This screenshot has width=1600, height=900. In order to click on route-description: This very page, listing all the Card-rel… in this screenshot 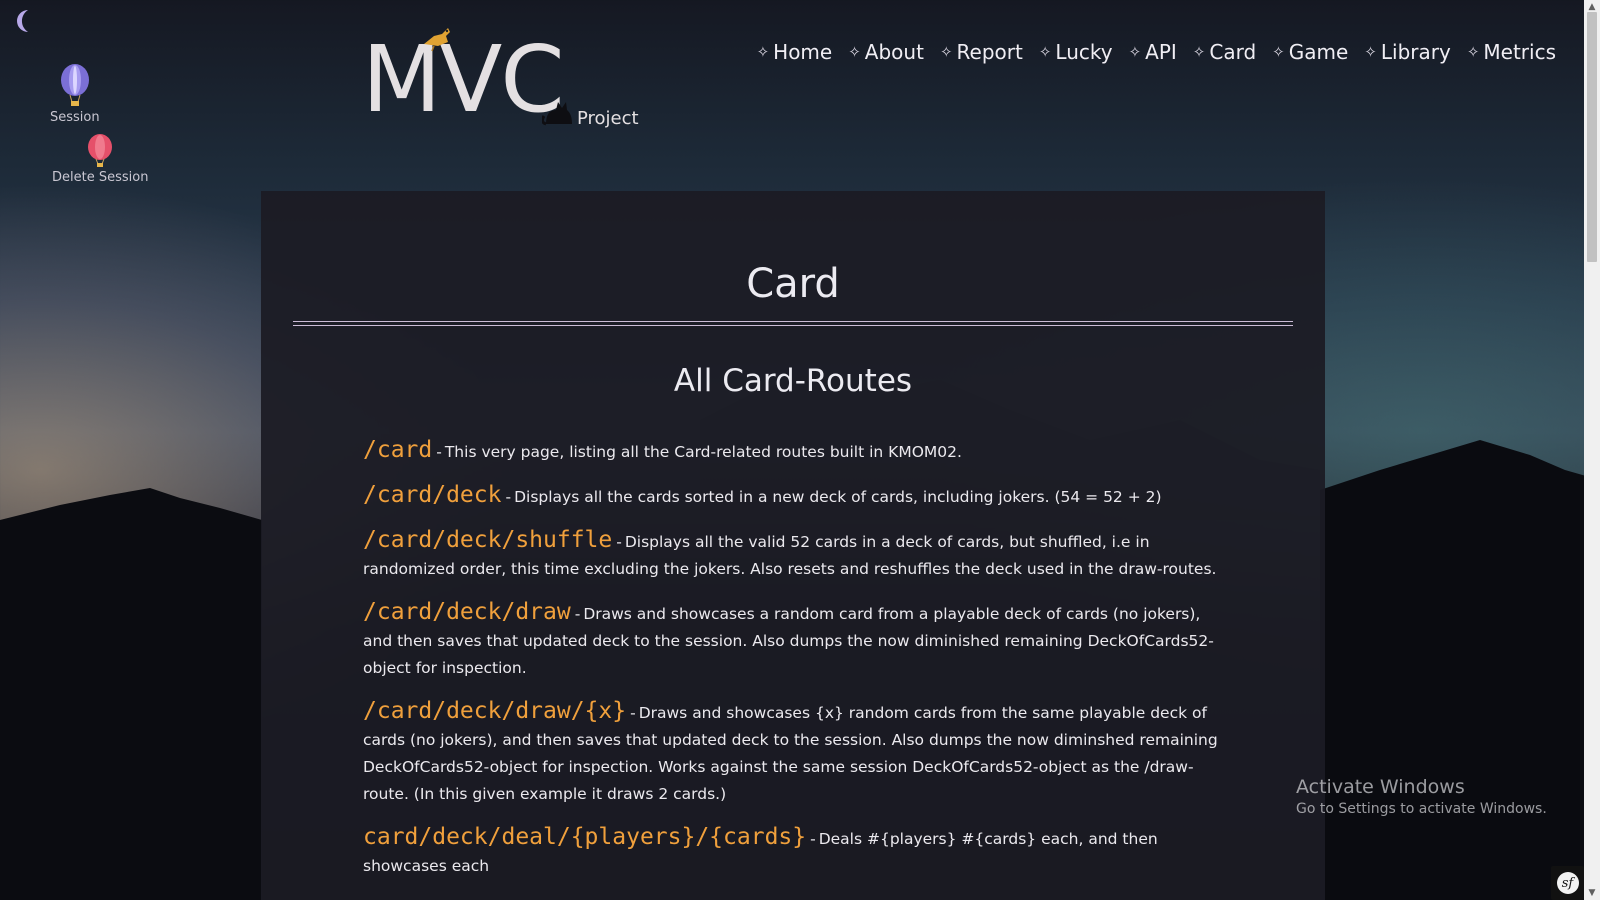, I will do `click(703, 452)`.